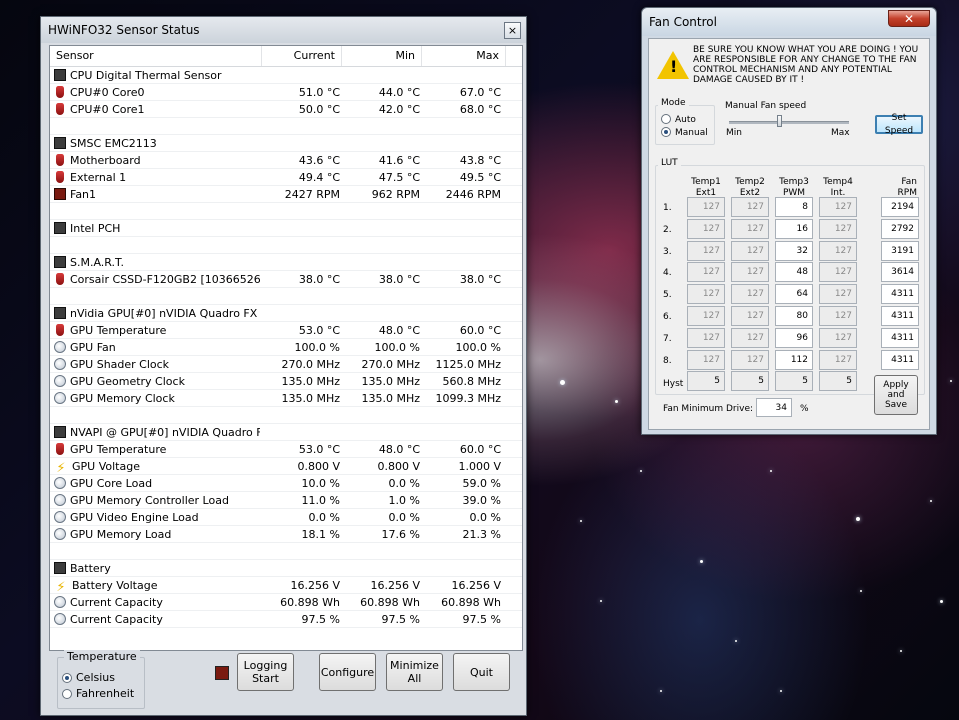 This screenshot has width=959, height=720. What do you see at coordinates (286, 585) in the screenshot?
I see `sensor-row: ⚡ Battery Voltage 16.256 V 16.256 V 16.256 V` at bounding box center [286, 585].